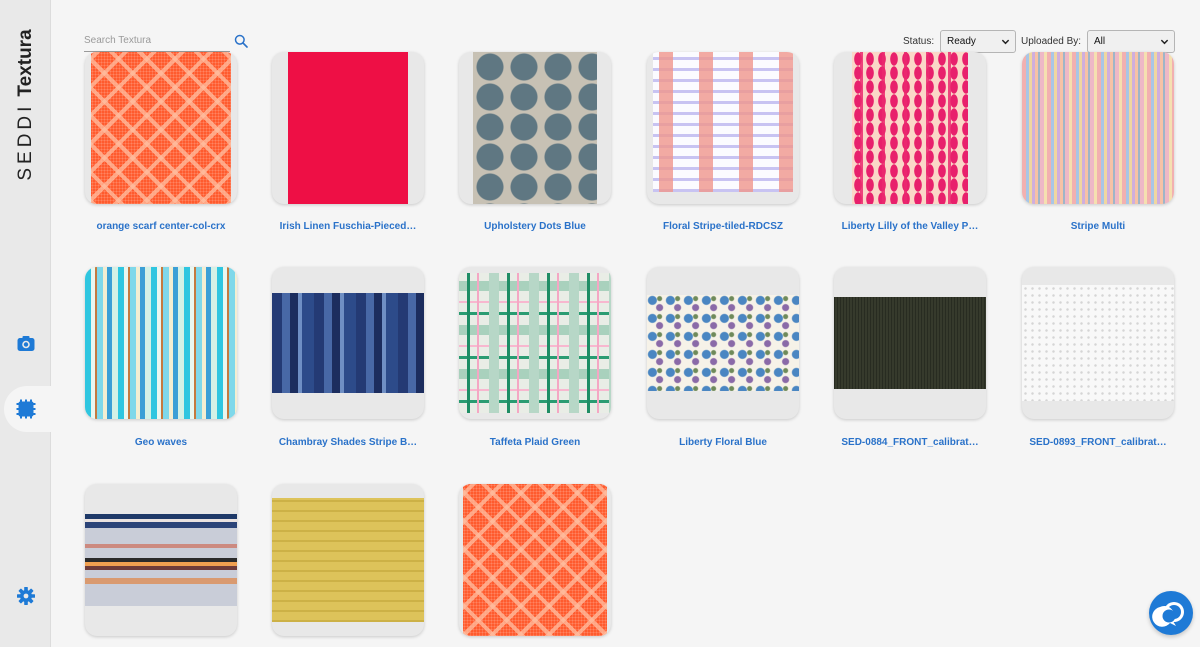  Describe the element at coordinates (723, 442) in the screenshot. I see `material-name: Liberty Floral Blue` at that location.